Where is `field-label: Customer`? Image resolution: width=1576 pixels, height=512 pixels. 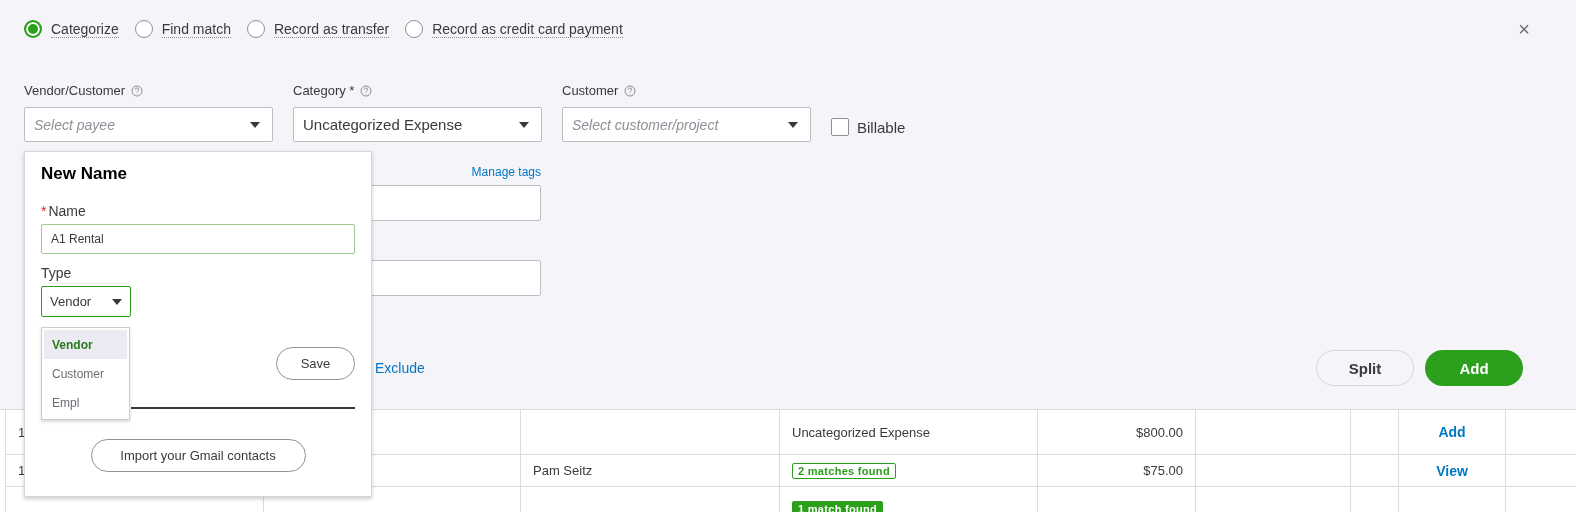
field-label: Customer is located at coordinates (590, 90).